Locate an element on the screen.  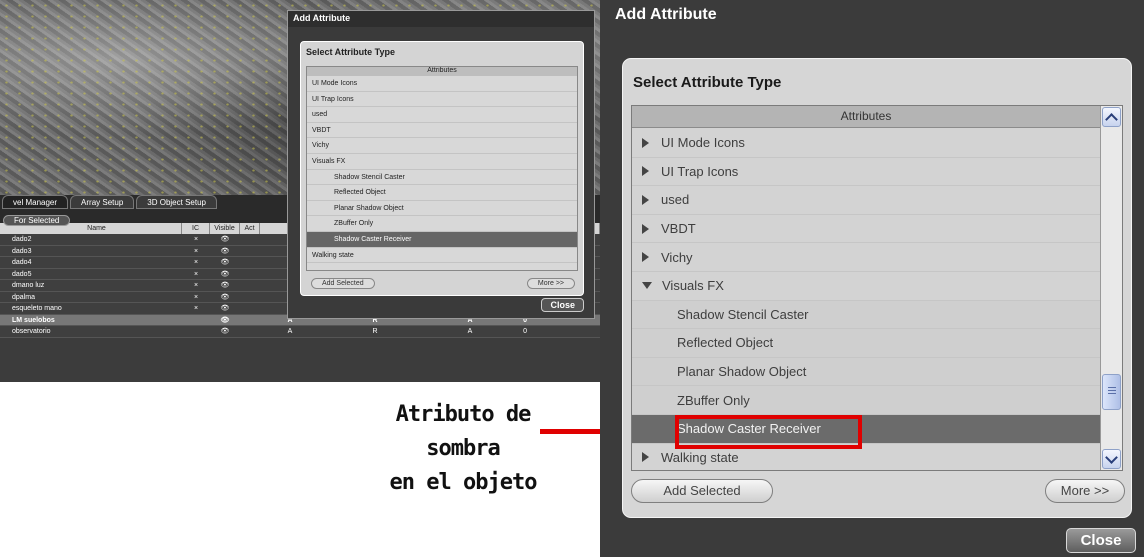
annotation-caption: Atributo de sombra en el objeto is located at coordinates (463, 449).